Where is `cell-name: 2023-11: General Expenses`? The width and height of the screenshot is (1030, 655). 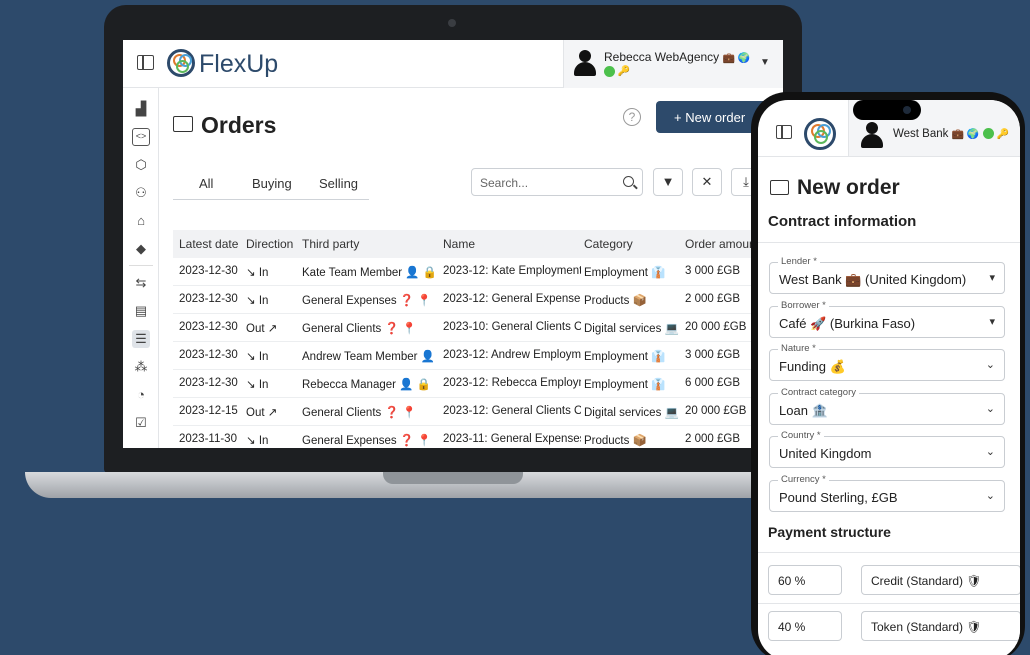 cell-name: 2023-11: General Expenses is located at coordinates (512, 439).